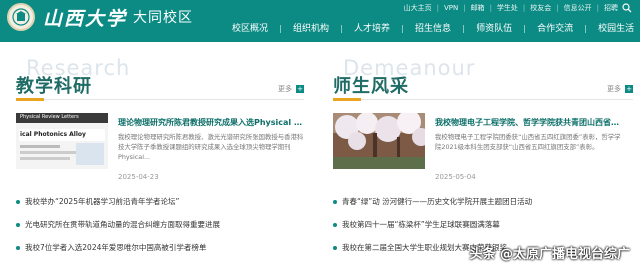 The image size is (640, 265). What do you see at coordinates (528, 122) in the screenshot?
I see `featured-title: 我校物理电子工程学院、哲学学院获共青团山西省委表彰` at bounding box center [528, 122].